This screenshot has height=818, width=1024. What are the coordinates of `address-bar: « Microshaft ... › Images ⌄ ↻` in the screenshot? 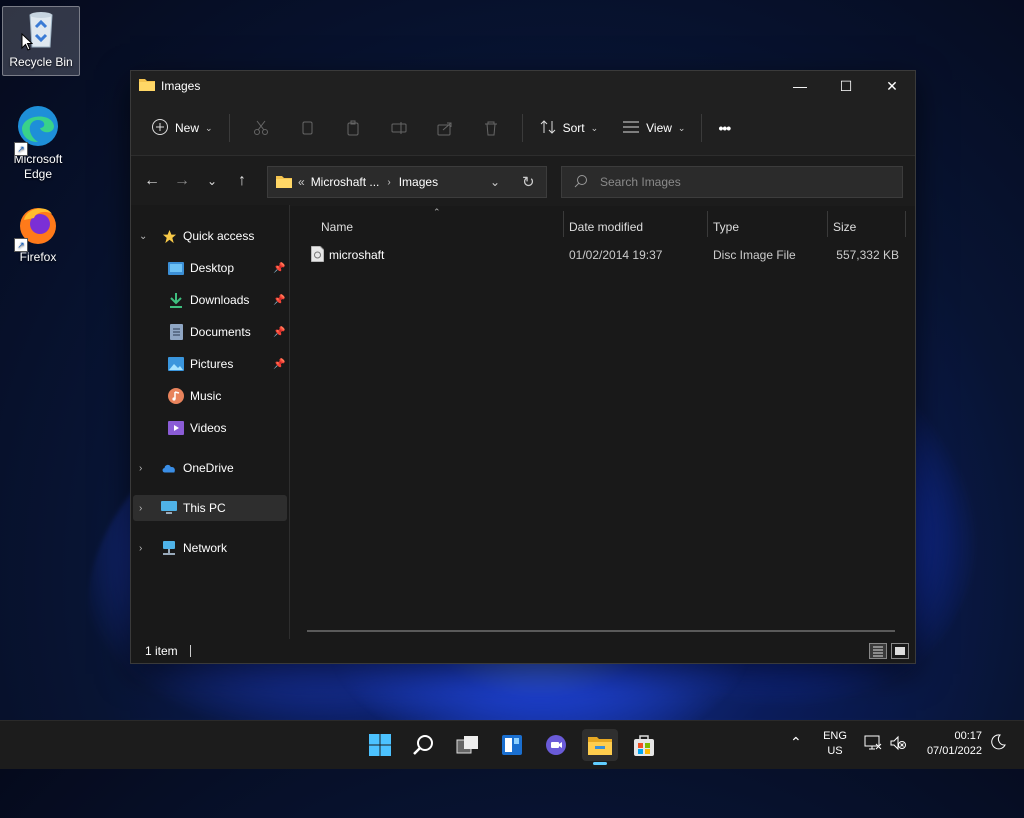 It's located at (407, 182).